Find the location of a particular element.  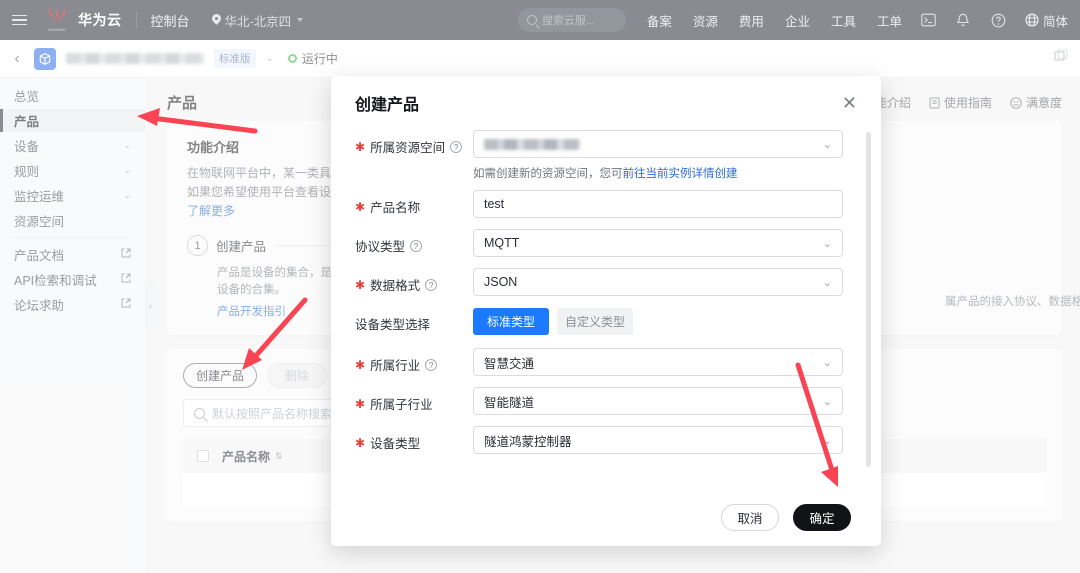

confirm-button: 确定 is located at coordinates (822, 517).